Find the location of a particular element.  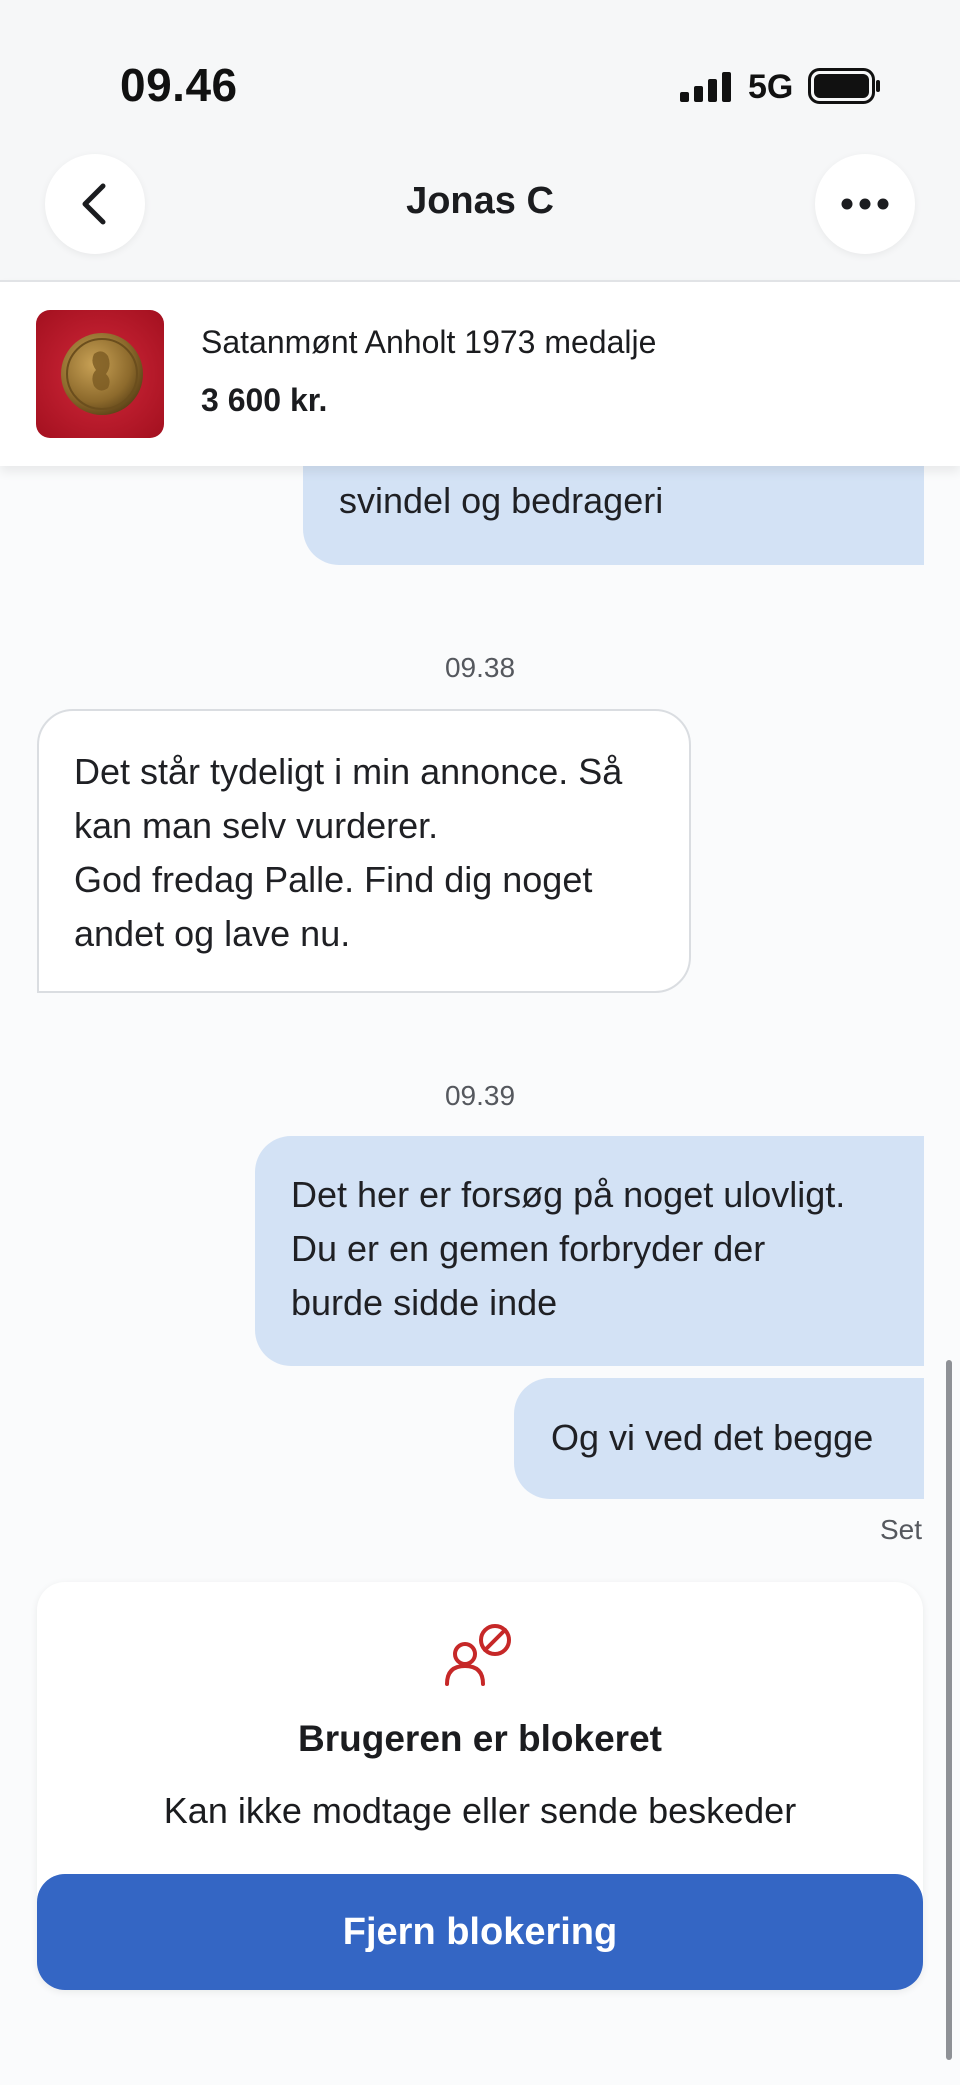

message-bubble-outgoing: Og vi ved det begge is located at coordinates (719, 1438).